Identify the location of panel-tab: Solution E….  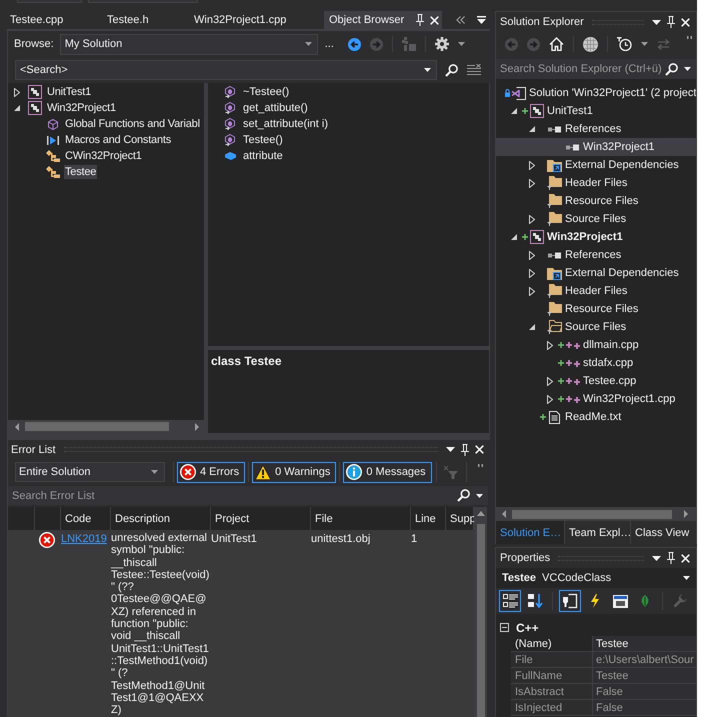
(530, 532).